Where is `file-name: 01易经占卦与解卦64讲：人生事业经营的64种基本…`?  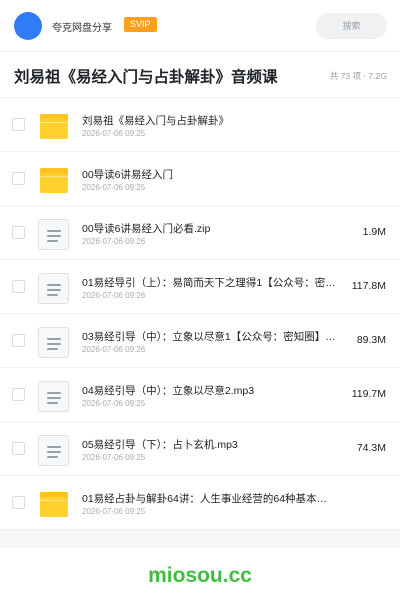 file-name: 01易经占卦与解卦64讲：人生事业经营的64种基本… is located at coordinates (205, 499).